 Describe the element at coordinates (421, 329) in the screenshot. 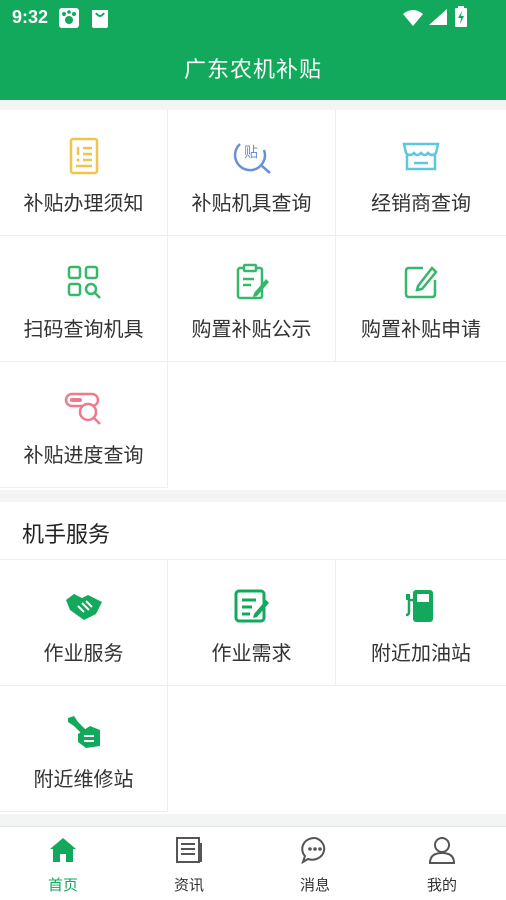

I see `purchase-subsidy-apply-label: 购置补贴申请` at that location.